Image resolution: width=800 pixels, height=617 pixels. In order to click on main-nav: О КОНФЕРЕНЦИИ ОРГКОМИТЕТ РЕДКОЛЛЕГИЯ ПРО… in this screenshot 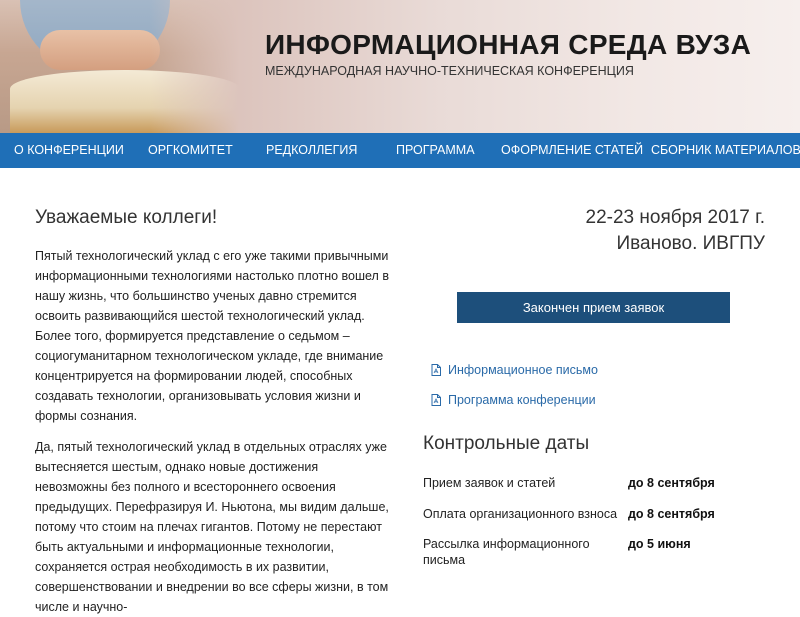, I will do `click(400, 150)`.